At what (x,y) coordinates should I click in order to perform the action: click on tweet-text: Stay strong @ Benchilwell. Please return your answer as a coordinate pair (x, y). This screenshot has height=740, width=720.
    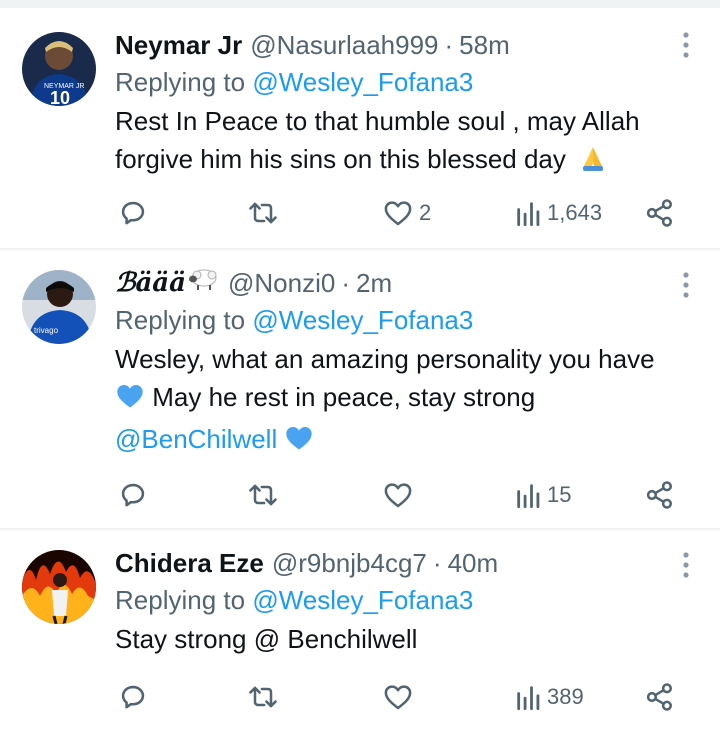
    Looking at the image, I should click on (407, 639).